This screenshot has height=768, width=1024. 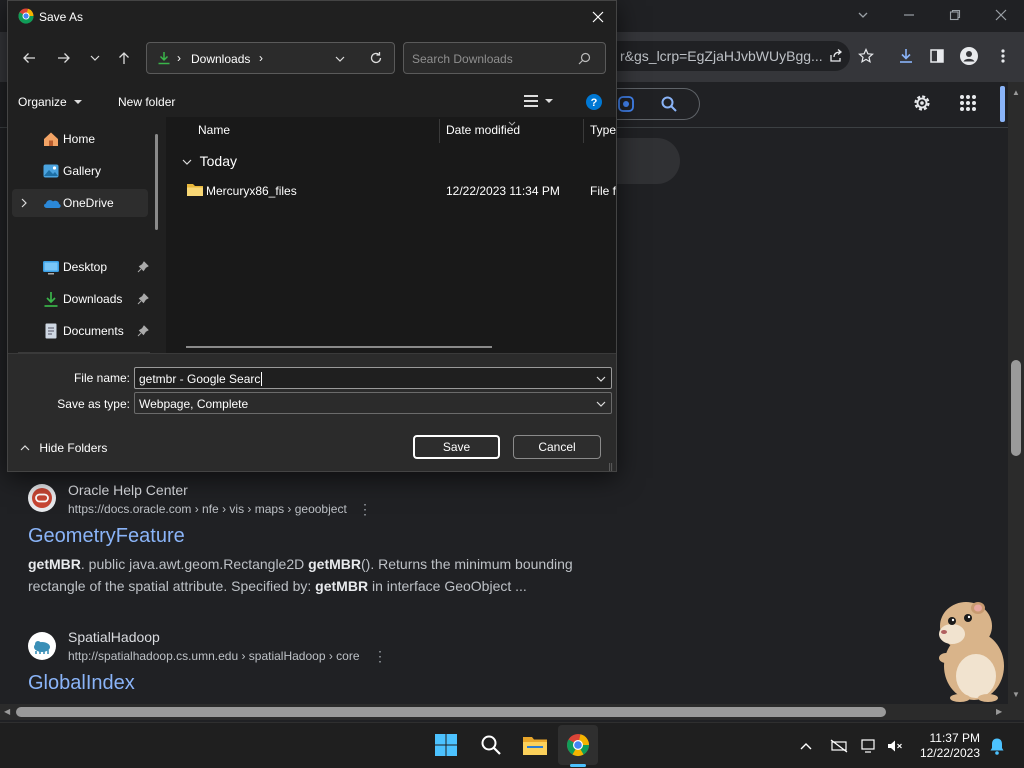 I want to click on group-header-today: Today, so click(x=209, y=161).